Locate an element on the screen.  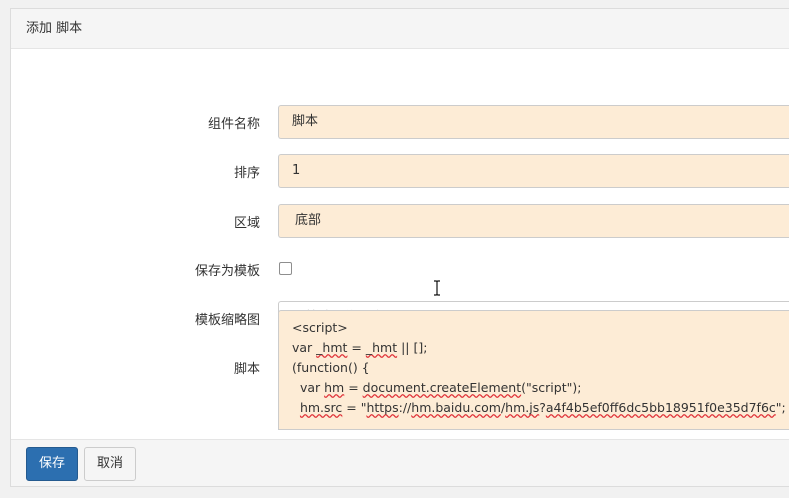
script-line: <script> is located at coordinates (320, 327).